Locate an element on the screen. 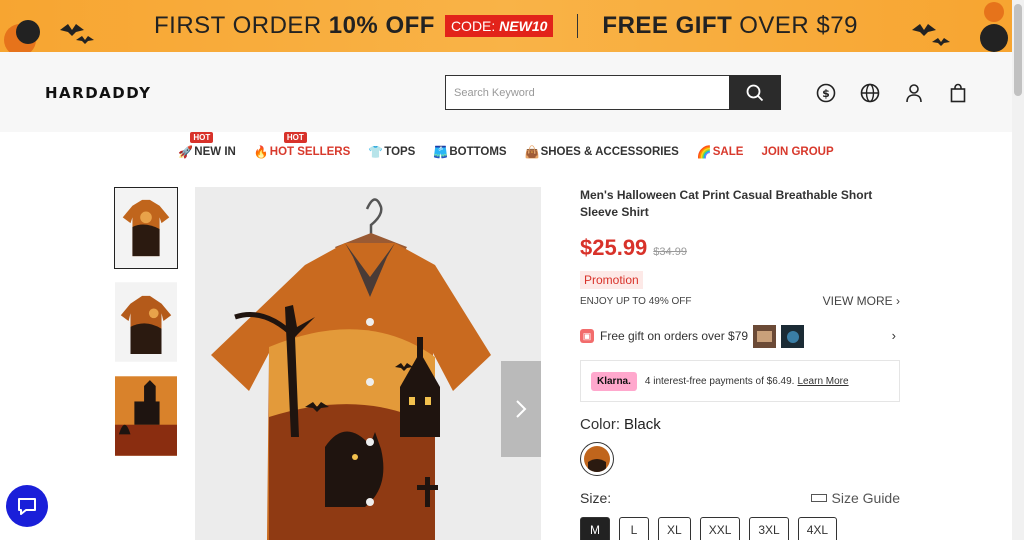  currency-icon: $ is located at coordinates (826, 93).